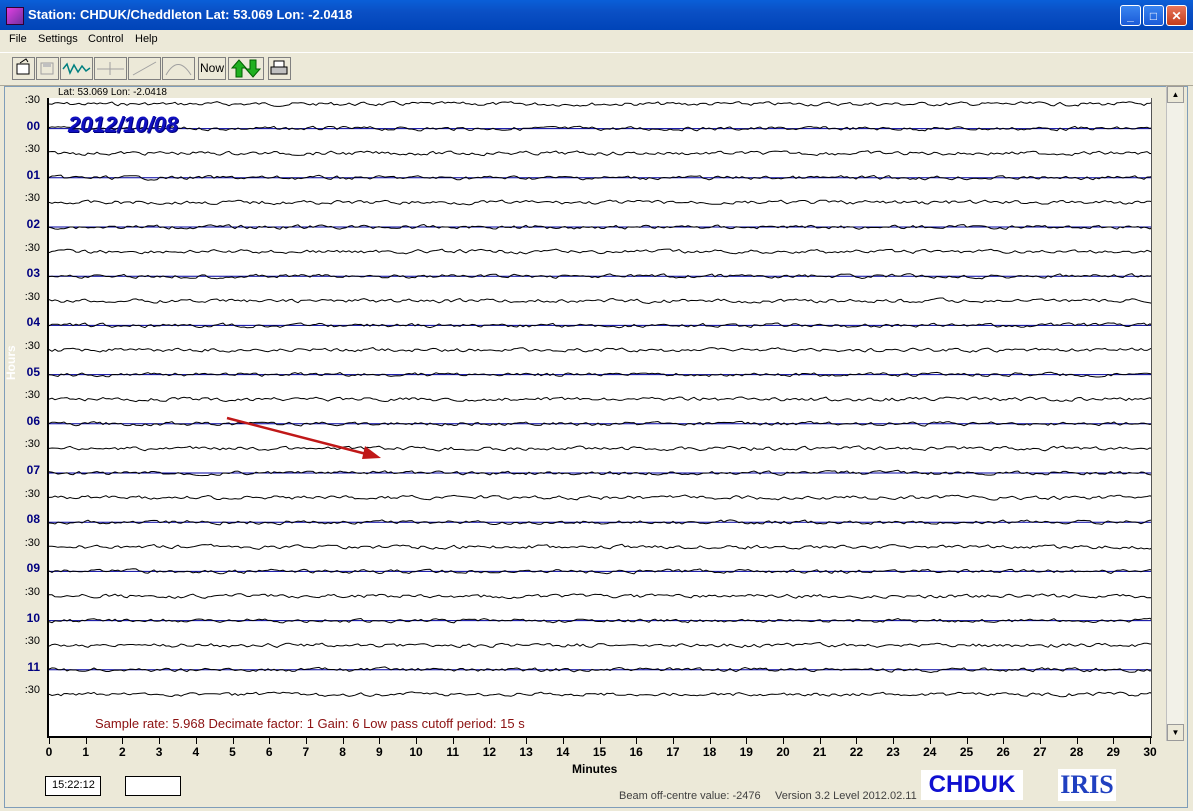  Describe the element at coordinates (1175, 413) in the screenshot. I see `vertical-scrollbar: ▲ ▼` at that location.